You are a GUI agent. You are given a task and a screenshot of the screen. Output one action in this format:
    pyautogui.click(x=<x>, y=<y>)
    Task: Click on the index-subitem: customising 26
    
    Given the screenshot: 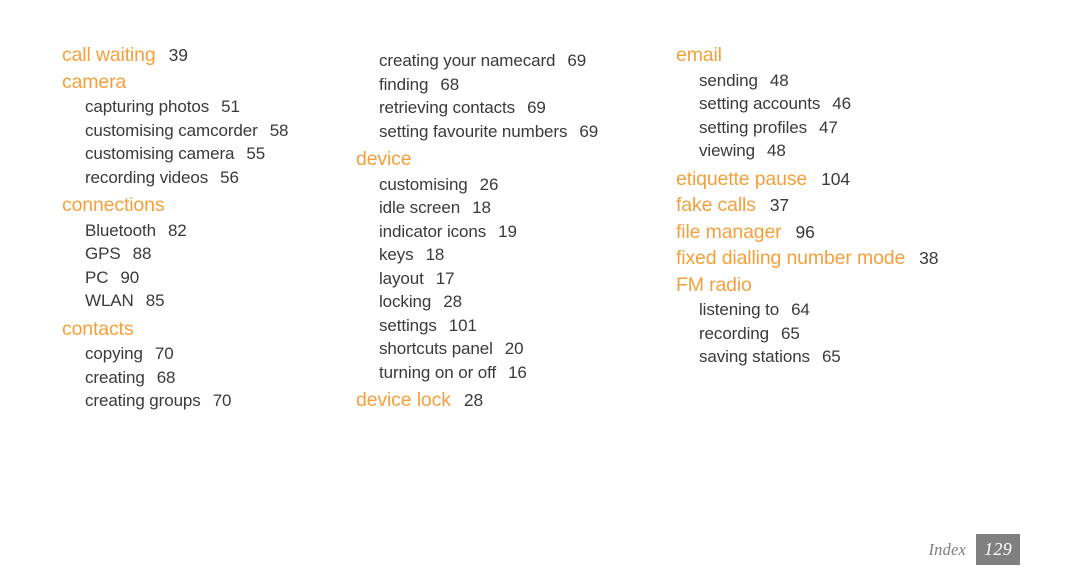 What is the action you would take?
    pyautogui.click(x=509, y=185)
    